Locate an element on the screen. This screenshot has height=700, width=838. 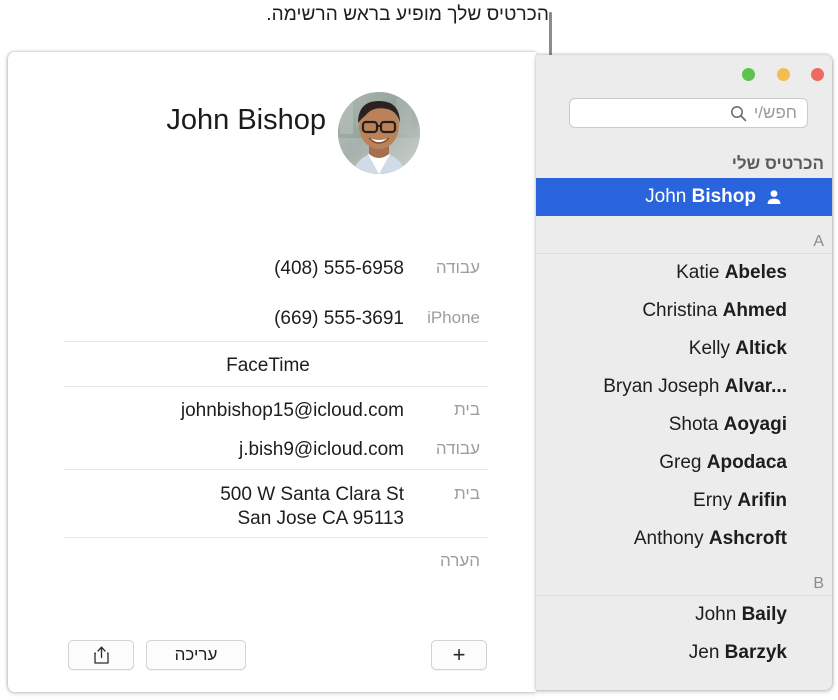
plus-icon: + is located at coordinates (459, 654).